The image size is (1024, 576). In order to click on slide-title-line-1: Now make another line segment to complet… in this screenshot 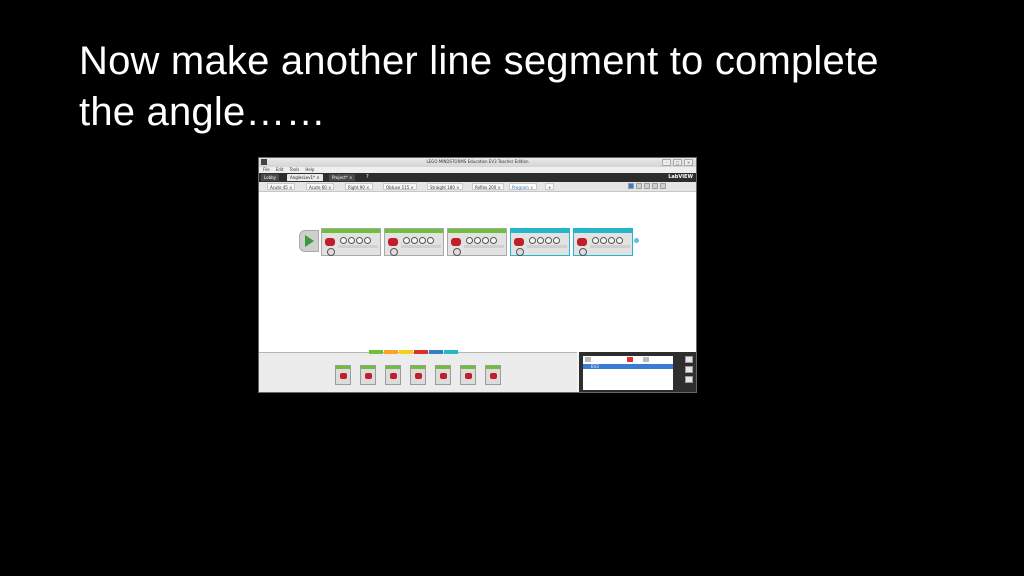, I will do `click(479, 61)`.